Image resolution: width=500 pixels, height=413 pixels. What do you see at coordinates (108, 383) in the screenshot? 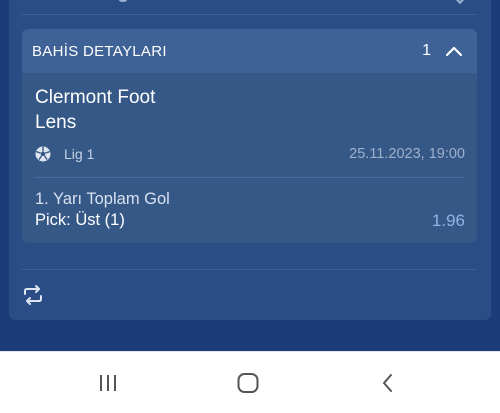
I see `recents-icon` at bounding box center [108, 383].